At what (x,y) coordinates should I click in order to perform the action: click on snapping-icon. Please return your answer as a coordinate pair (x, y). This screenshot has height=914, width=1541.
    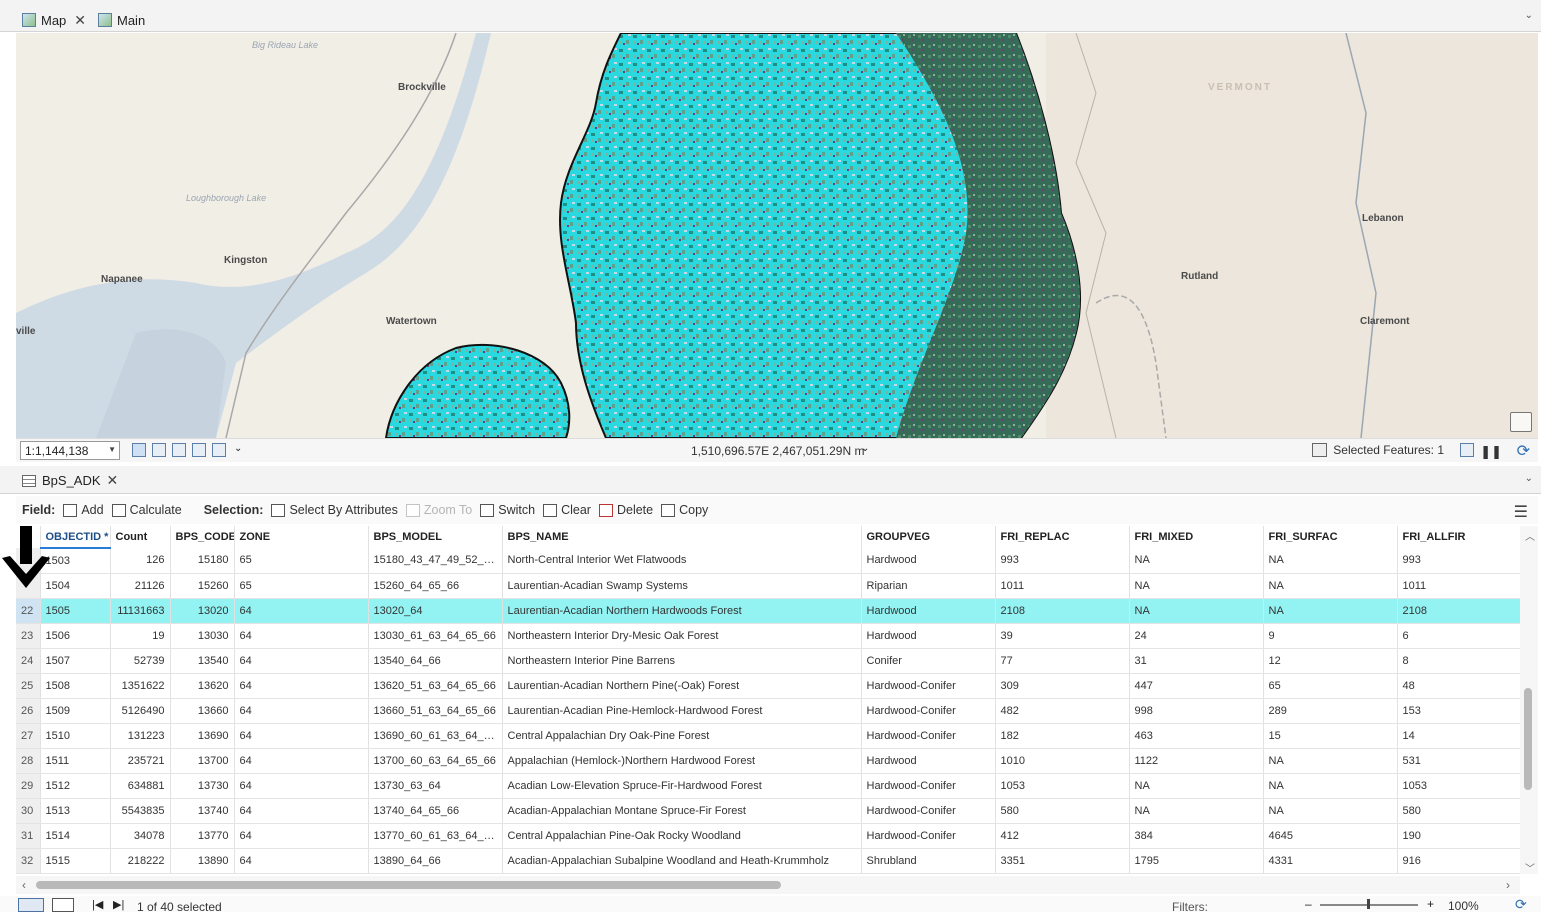
    Looking at the image, I should click on (179, 450).